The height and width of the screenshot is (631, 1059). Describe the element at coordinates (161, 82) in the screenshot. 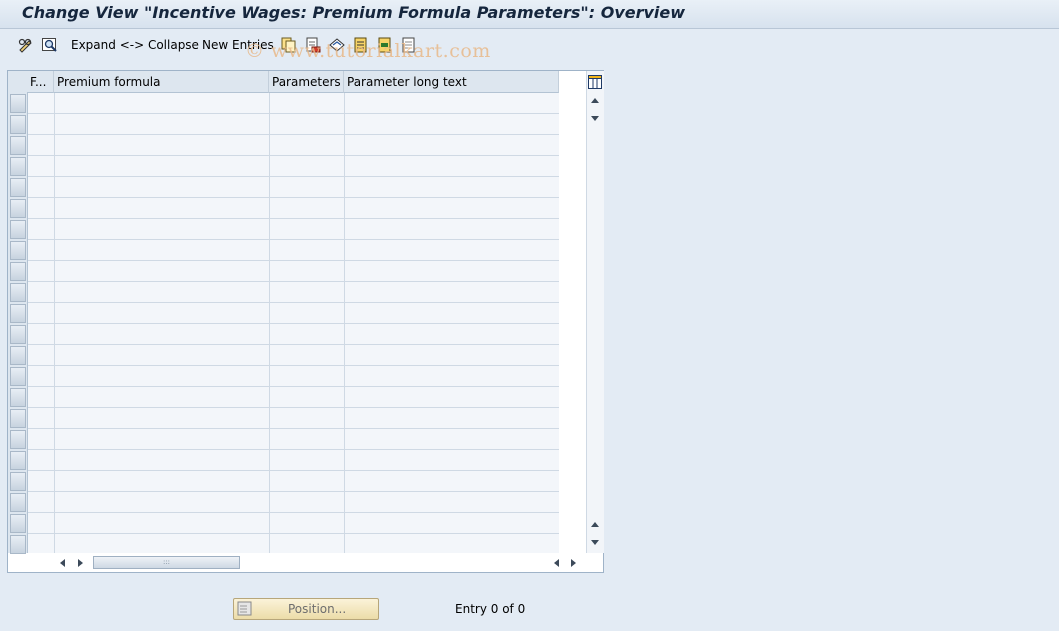

I see `column-header-premium-formula: Premium formula` at that location.